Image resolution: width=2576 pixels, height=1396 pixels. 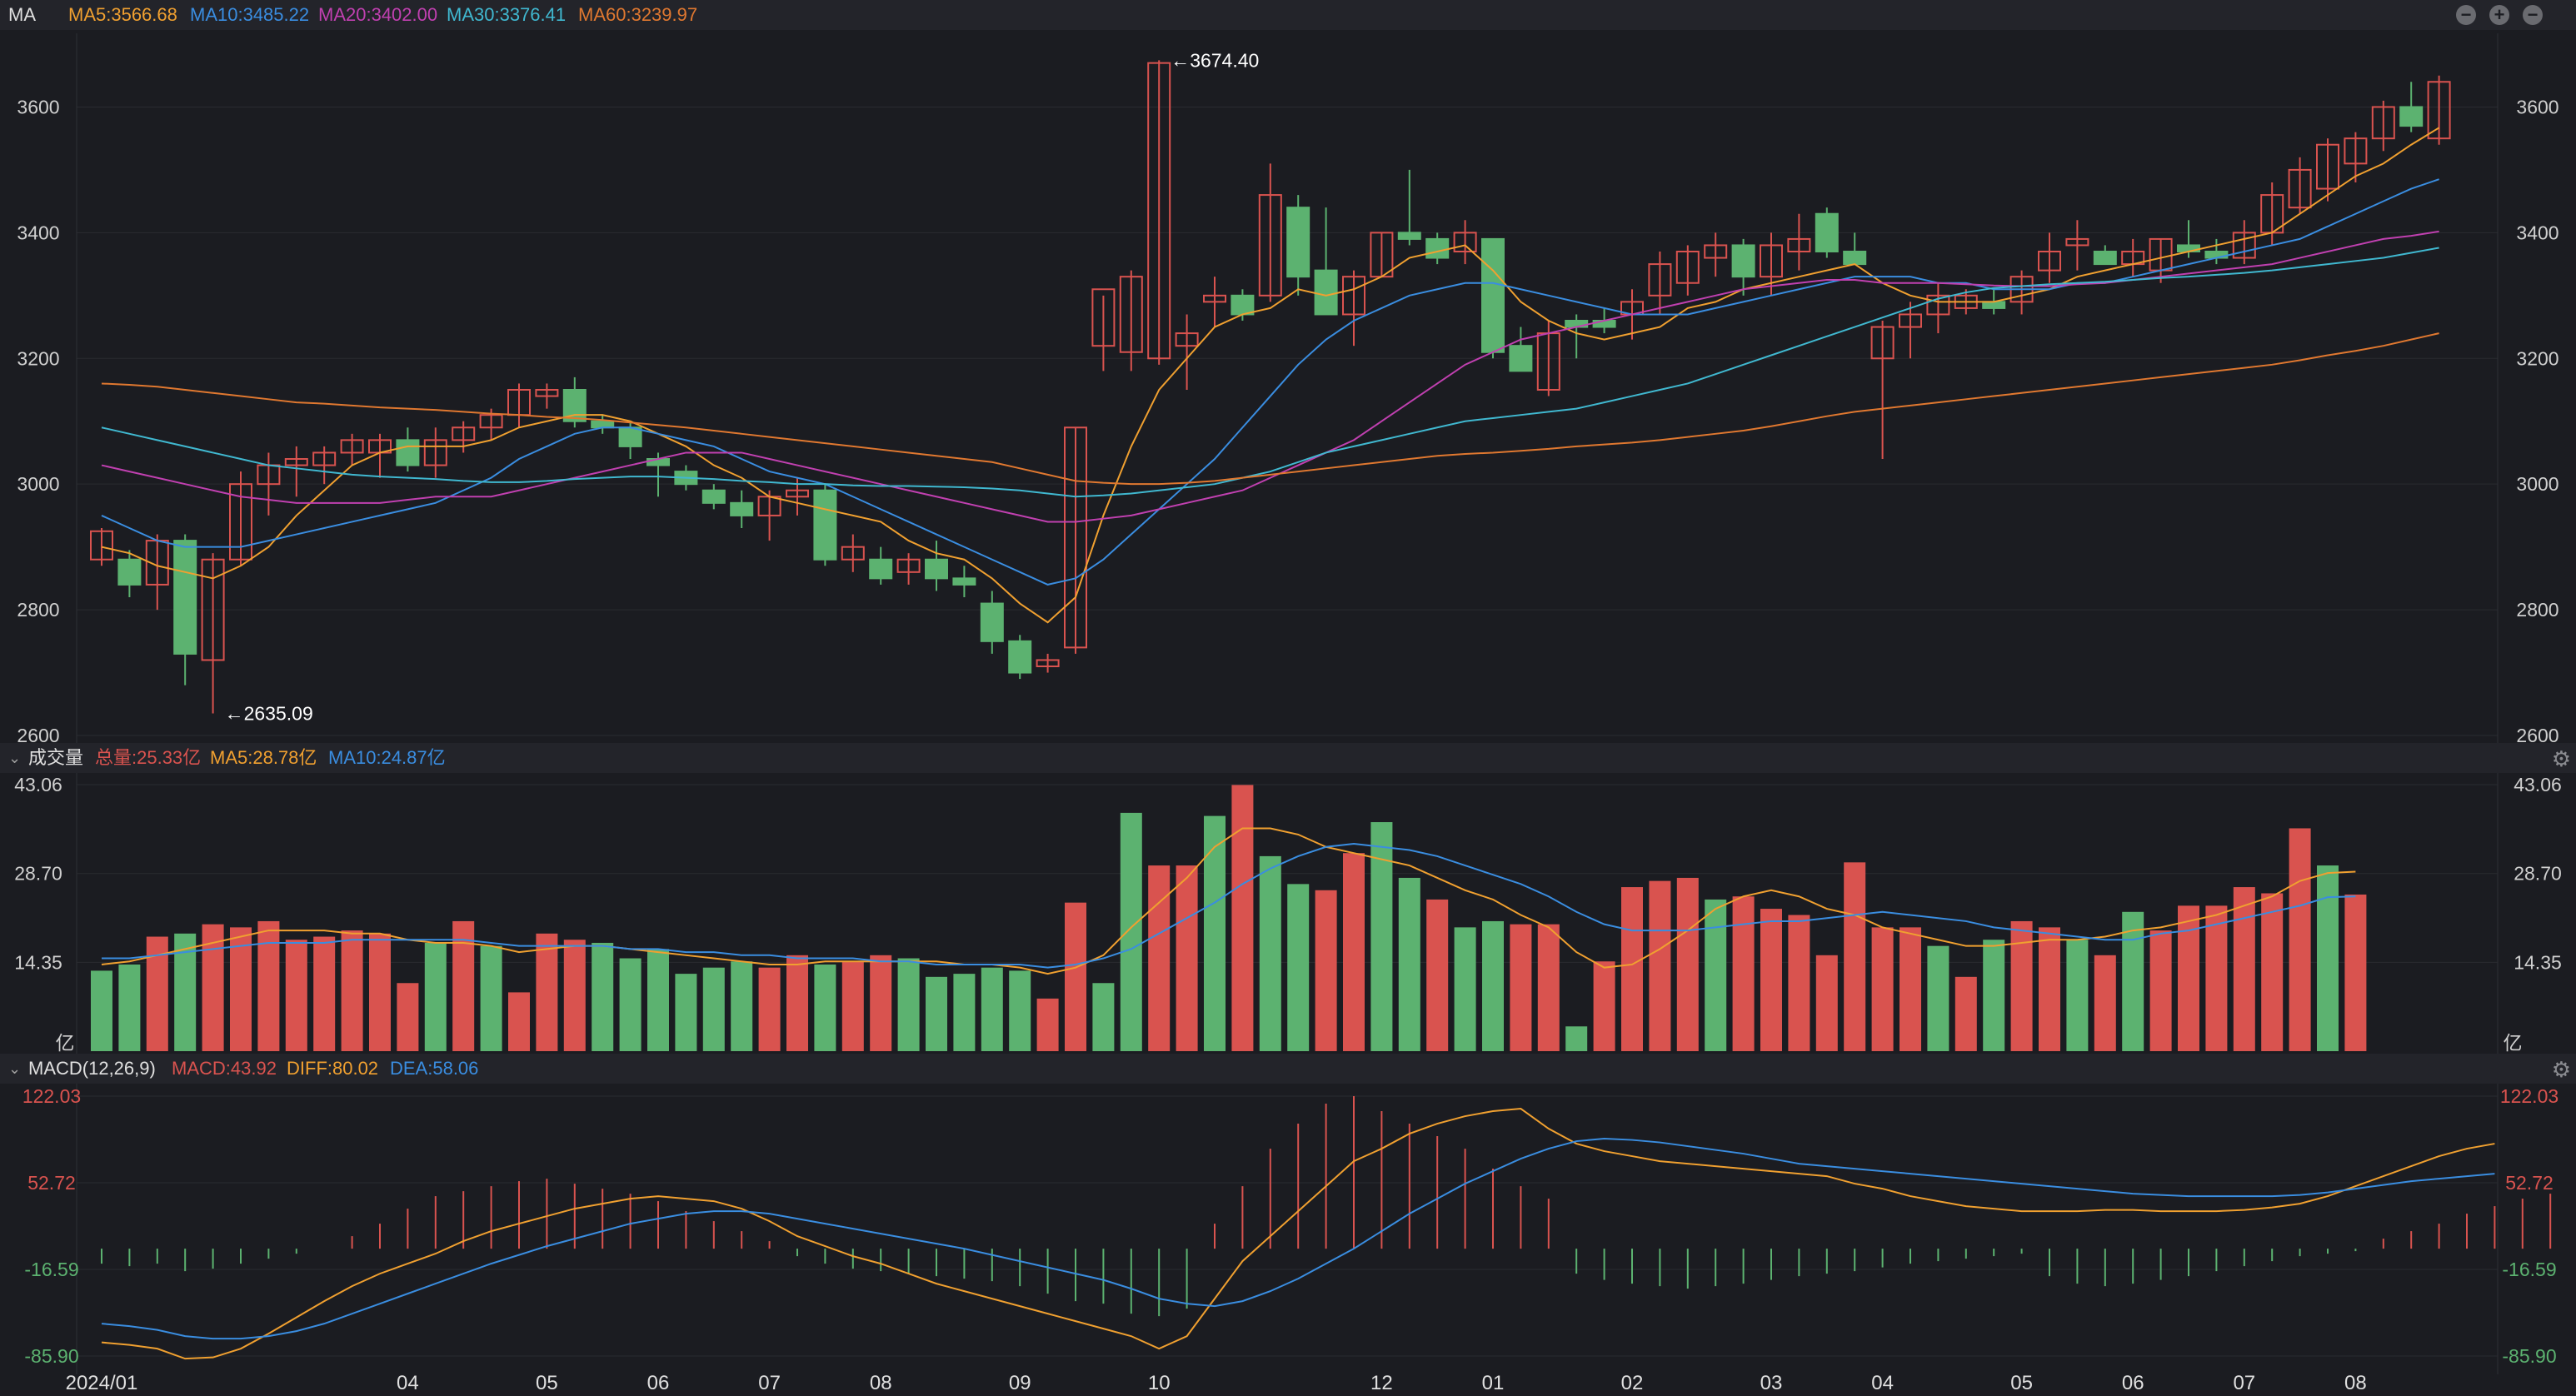 What do you see at coordinates (2561, 1070) in the screenshot?
I see `macd-settings-gear-icon: ⚙` at bounding box center [2561, 1070].